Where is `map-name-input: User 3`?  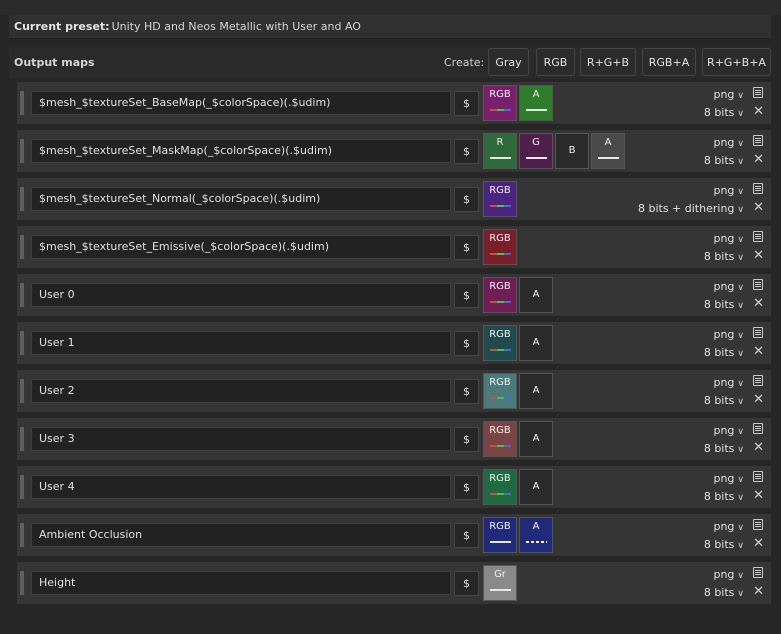 map-name-input: User 3 is located at coordinates (241, 439).